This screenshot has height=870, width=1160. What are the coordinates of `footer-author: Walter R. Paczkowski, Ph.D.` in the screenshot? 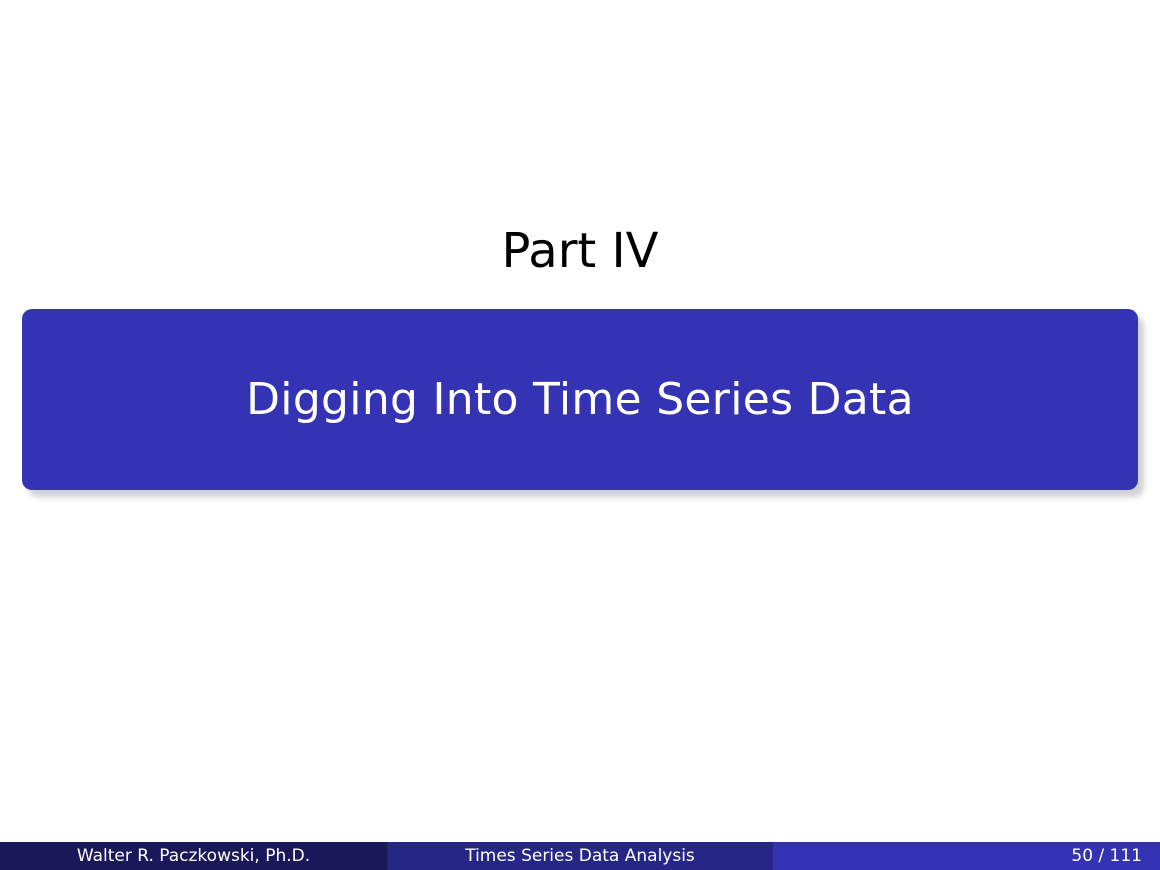 It's located at (193, 856).